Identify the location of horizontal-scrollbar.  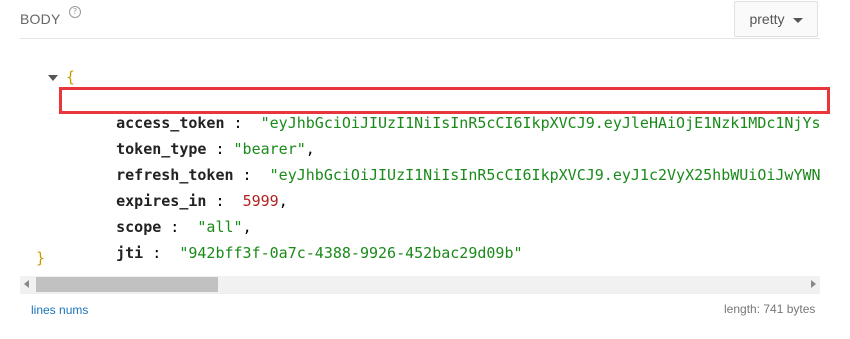
(420, 284).